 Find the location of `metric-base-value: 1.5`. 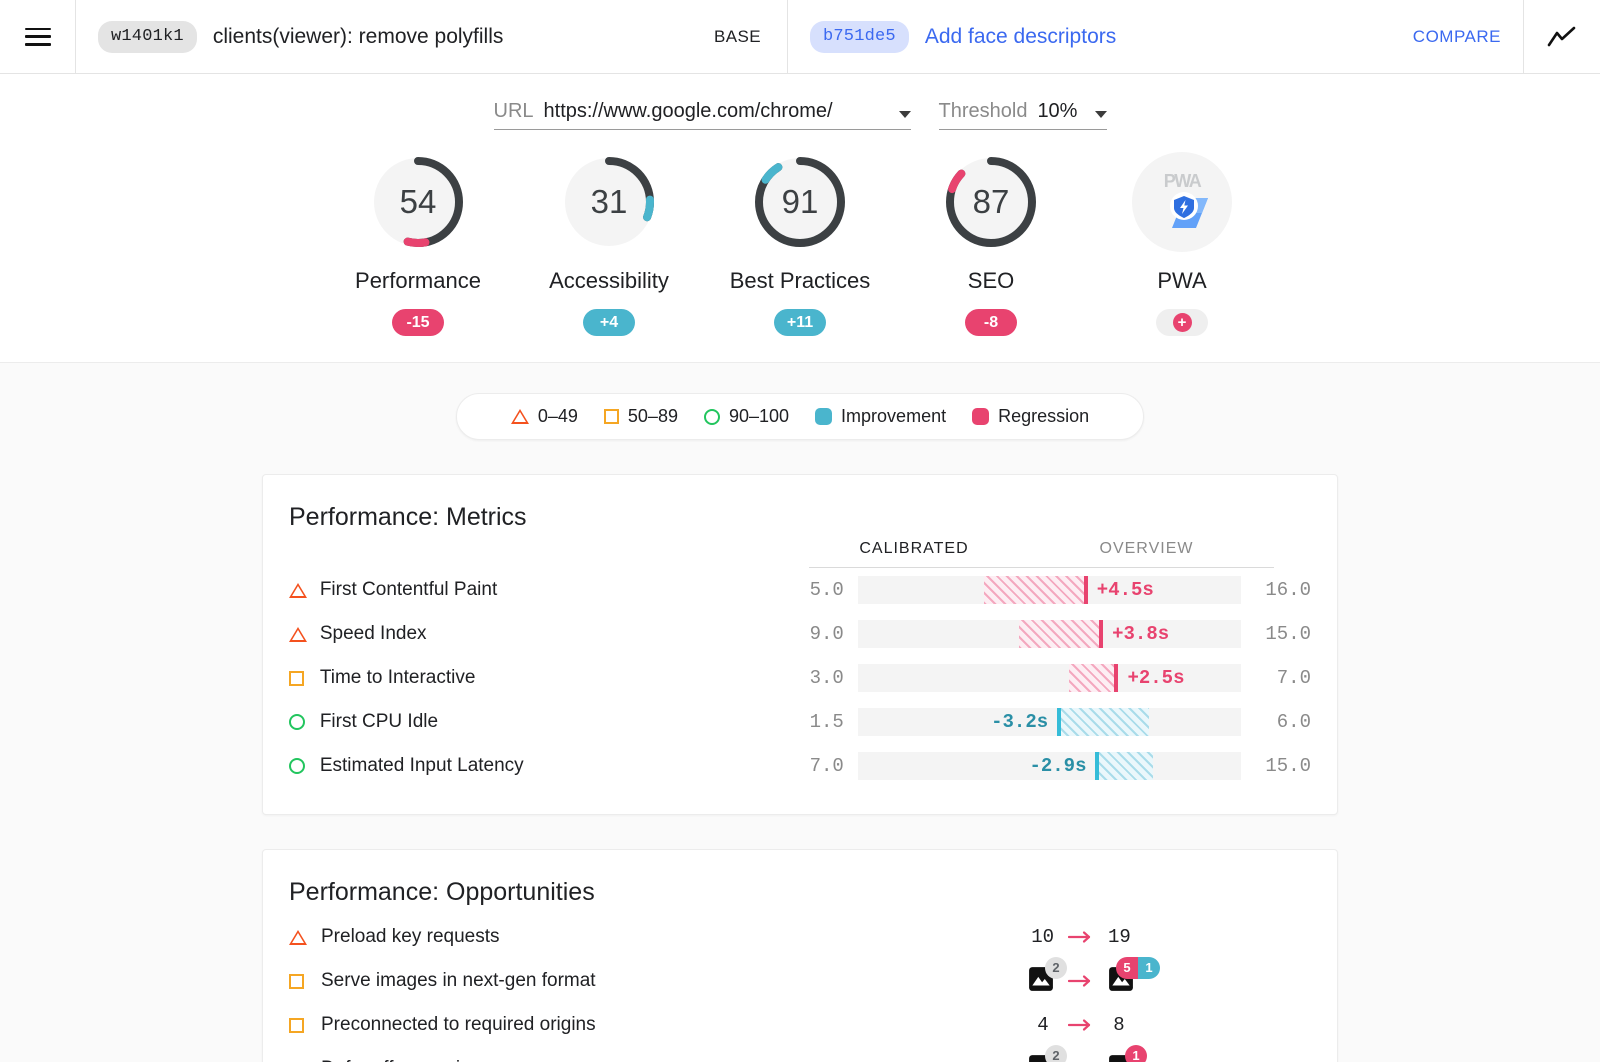

metric-base-value: 1.5 is located at coordinates (826, 722).